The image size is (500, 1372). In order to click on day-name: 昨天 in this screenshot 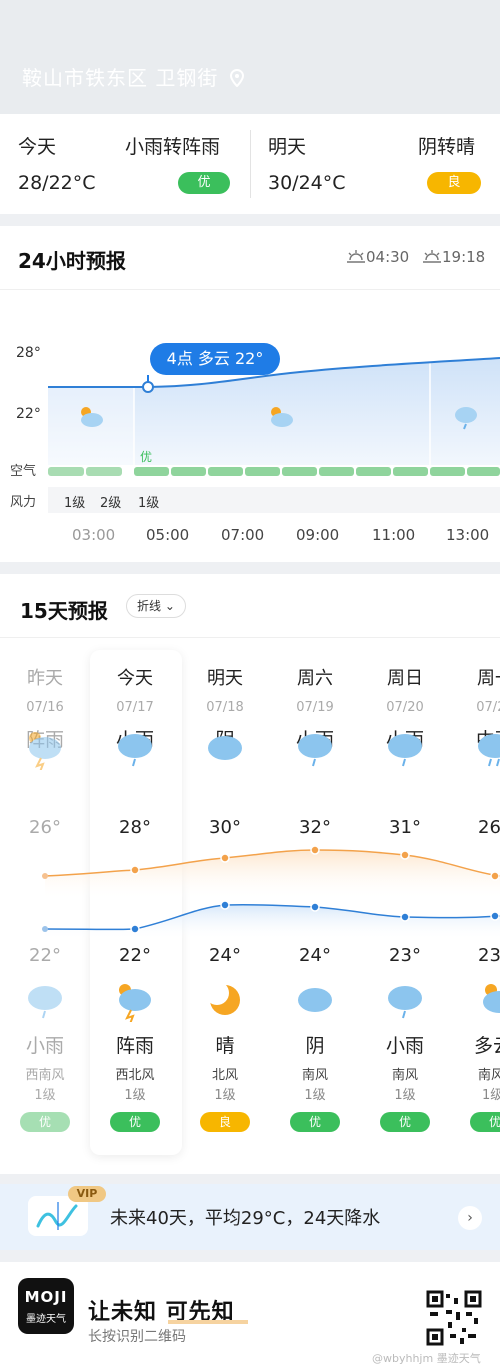, I will do `click(45, 678)`.